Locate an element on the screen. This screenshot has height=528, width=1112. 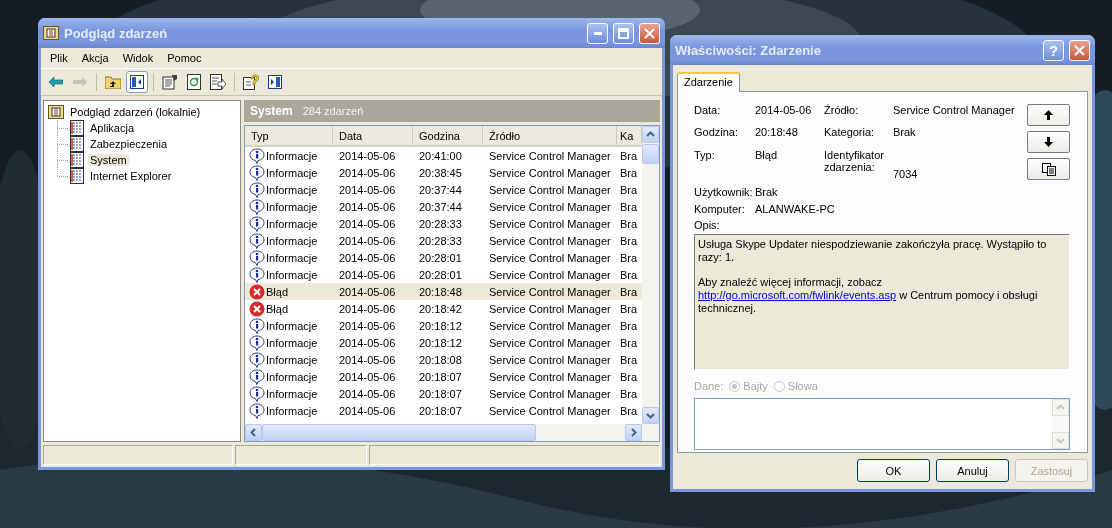
column-header: Data is located at coordinates (373, 135).